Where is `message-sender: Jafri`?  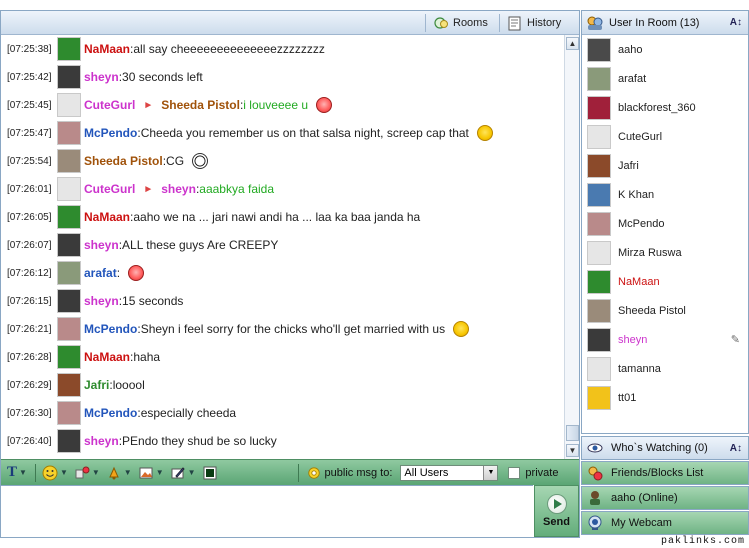
message-sender: Jafri is located at coordinates (96, 385).